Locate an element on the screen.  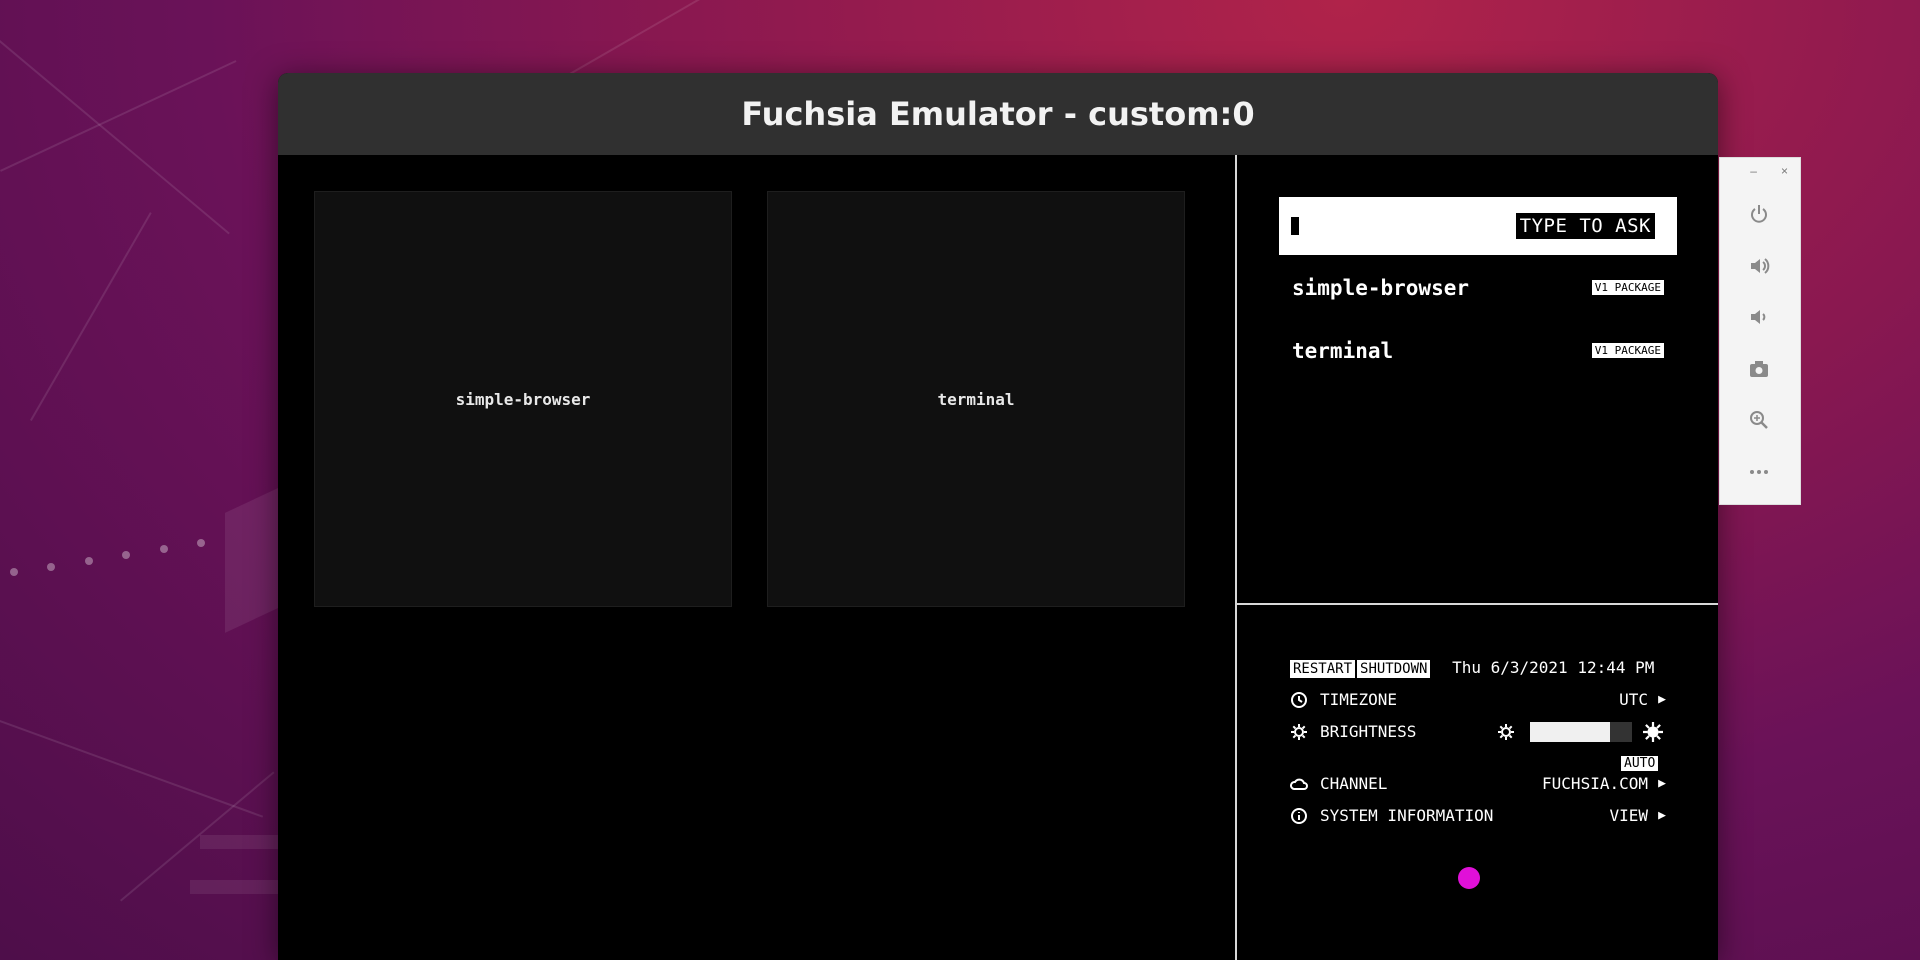
emulator-control-panel: – × is located at coordinates (1760, 331).